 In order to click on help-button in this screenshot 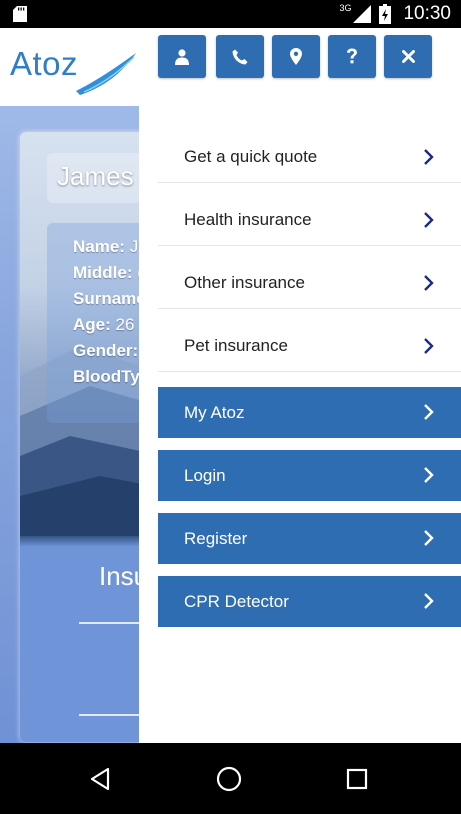, I will do `click(352, 56)`.